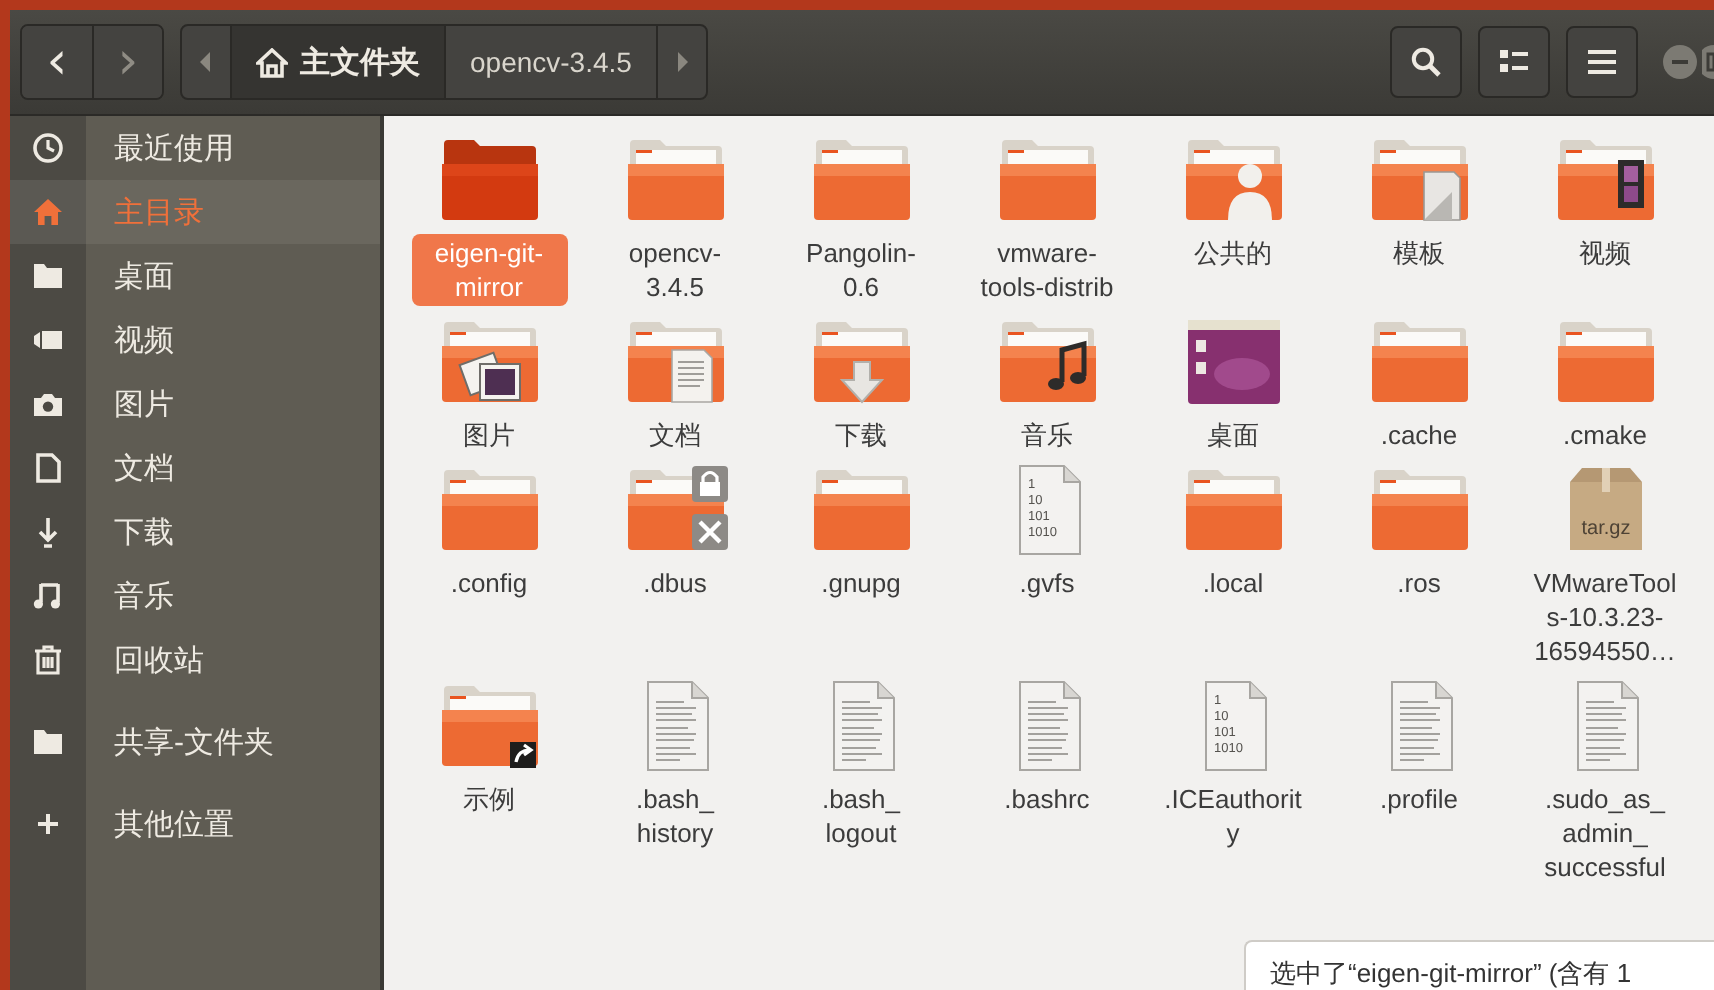 Image resolution: width=1714 pixels, height=990 pixels. Describe the element at coordinates (48, 468) in the screenshot. I see `document-icon` at that location.